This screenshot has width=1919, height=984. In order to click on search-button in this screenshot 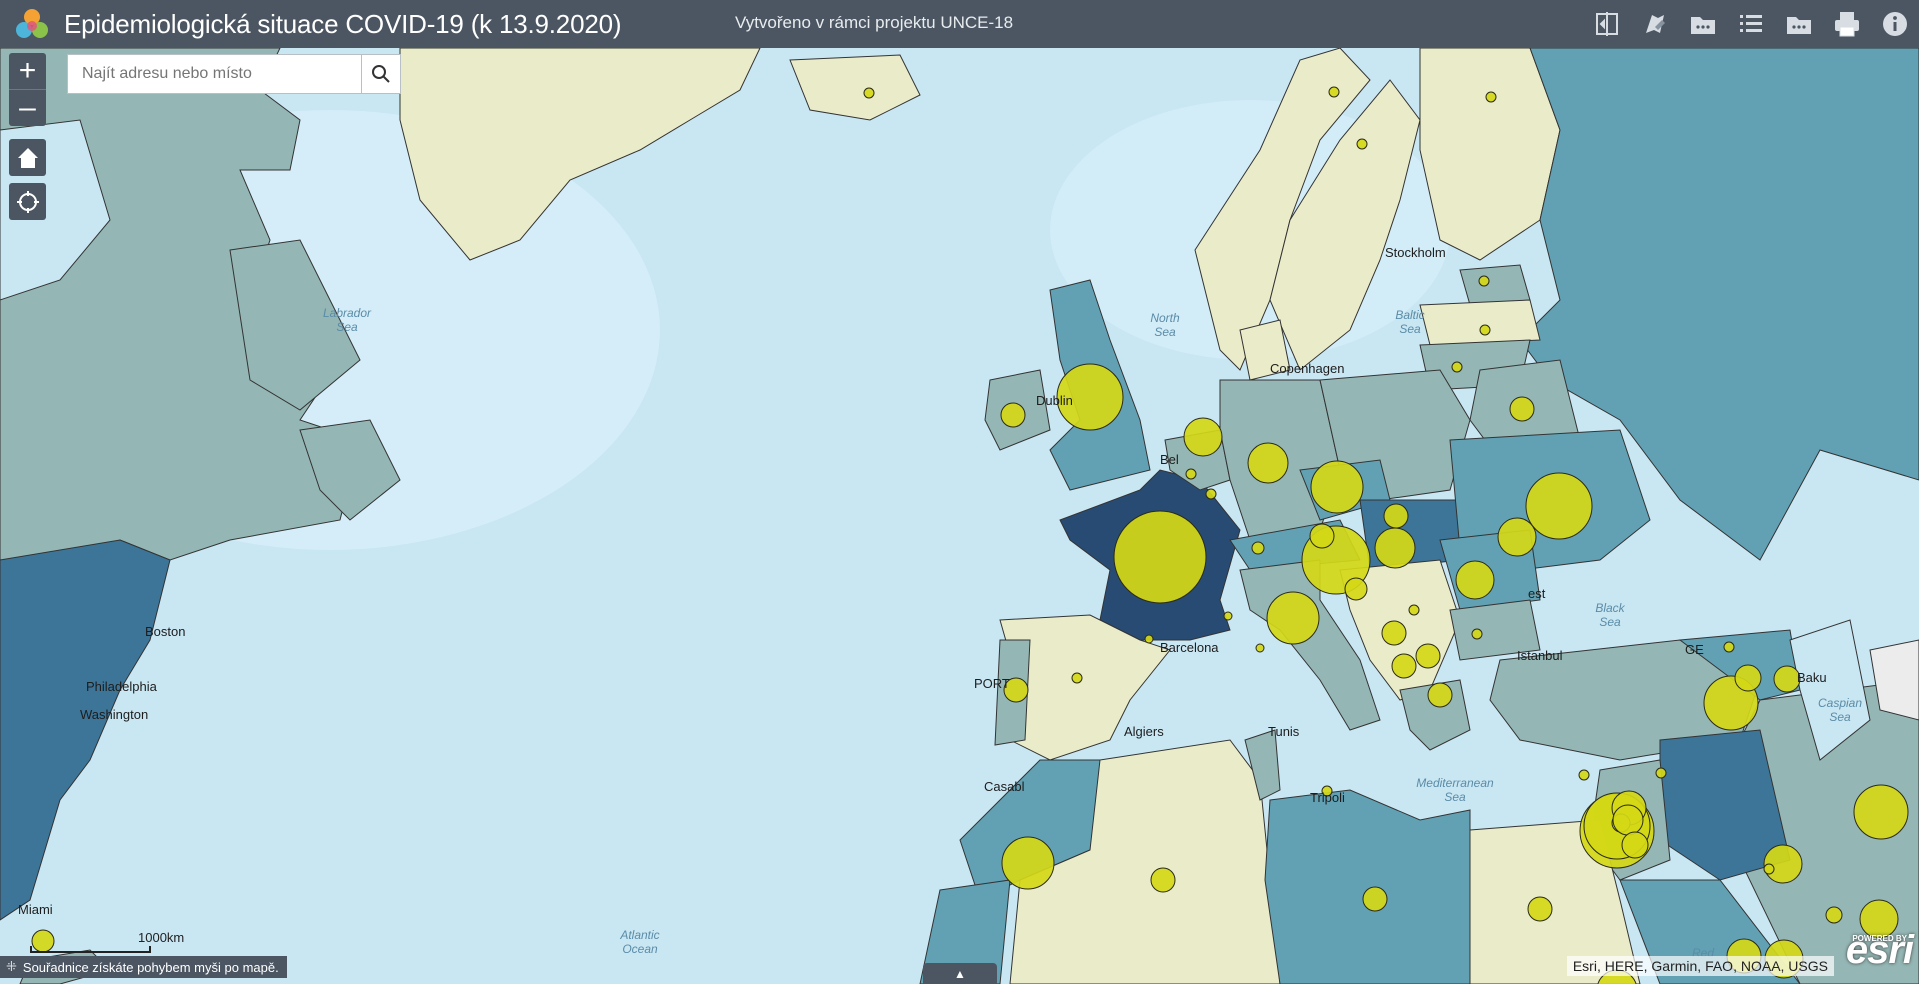, I will do `click(380, 74)`.